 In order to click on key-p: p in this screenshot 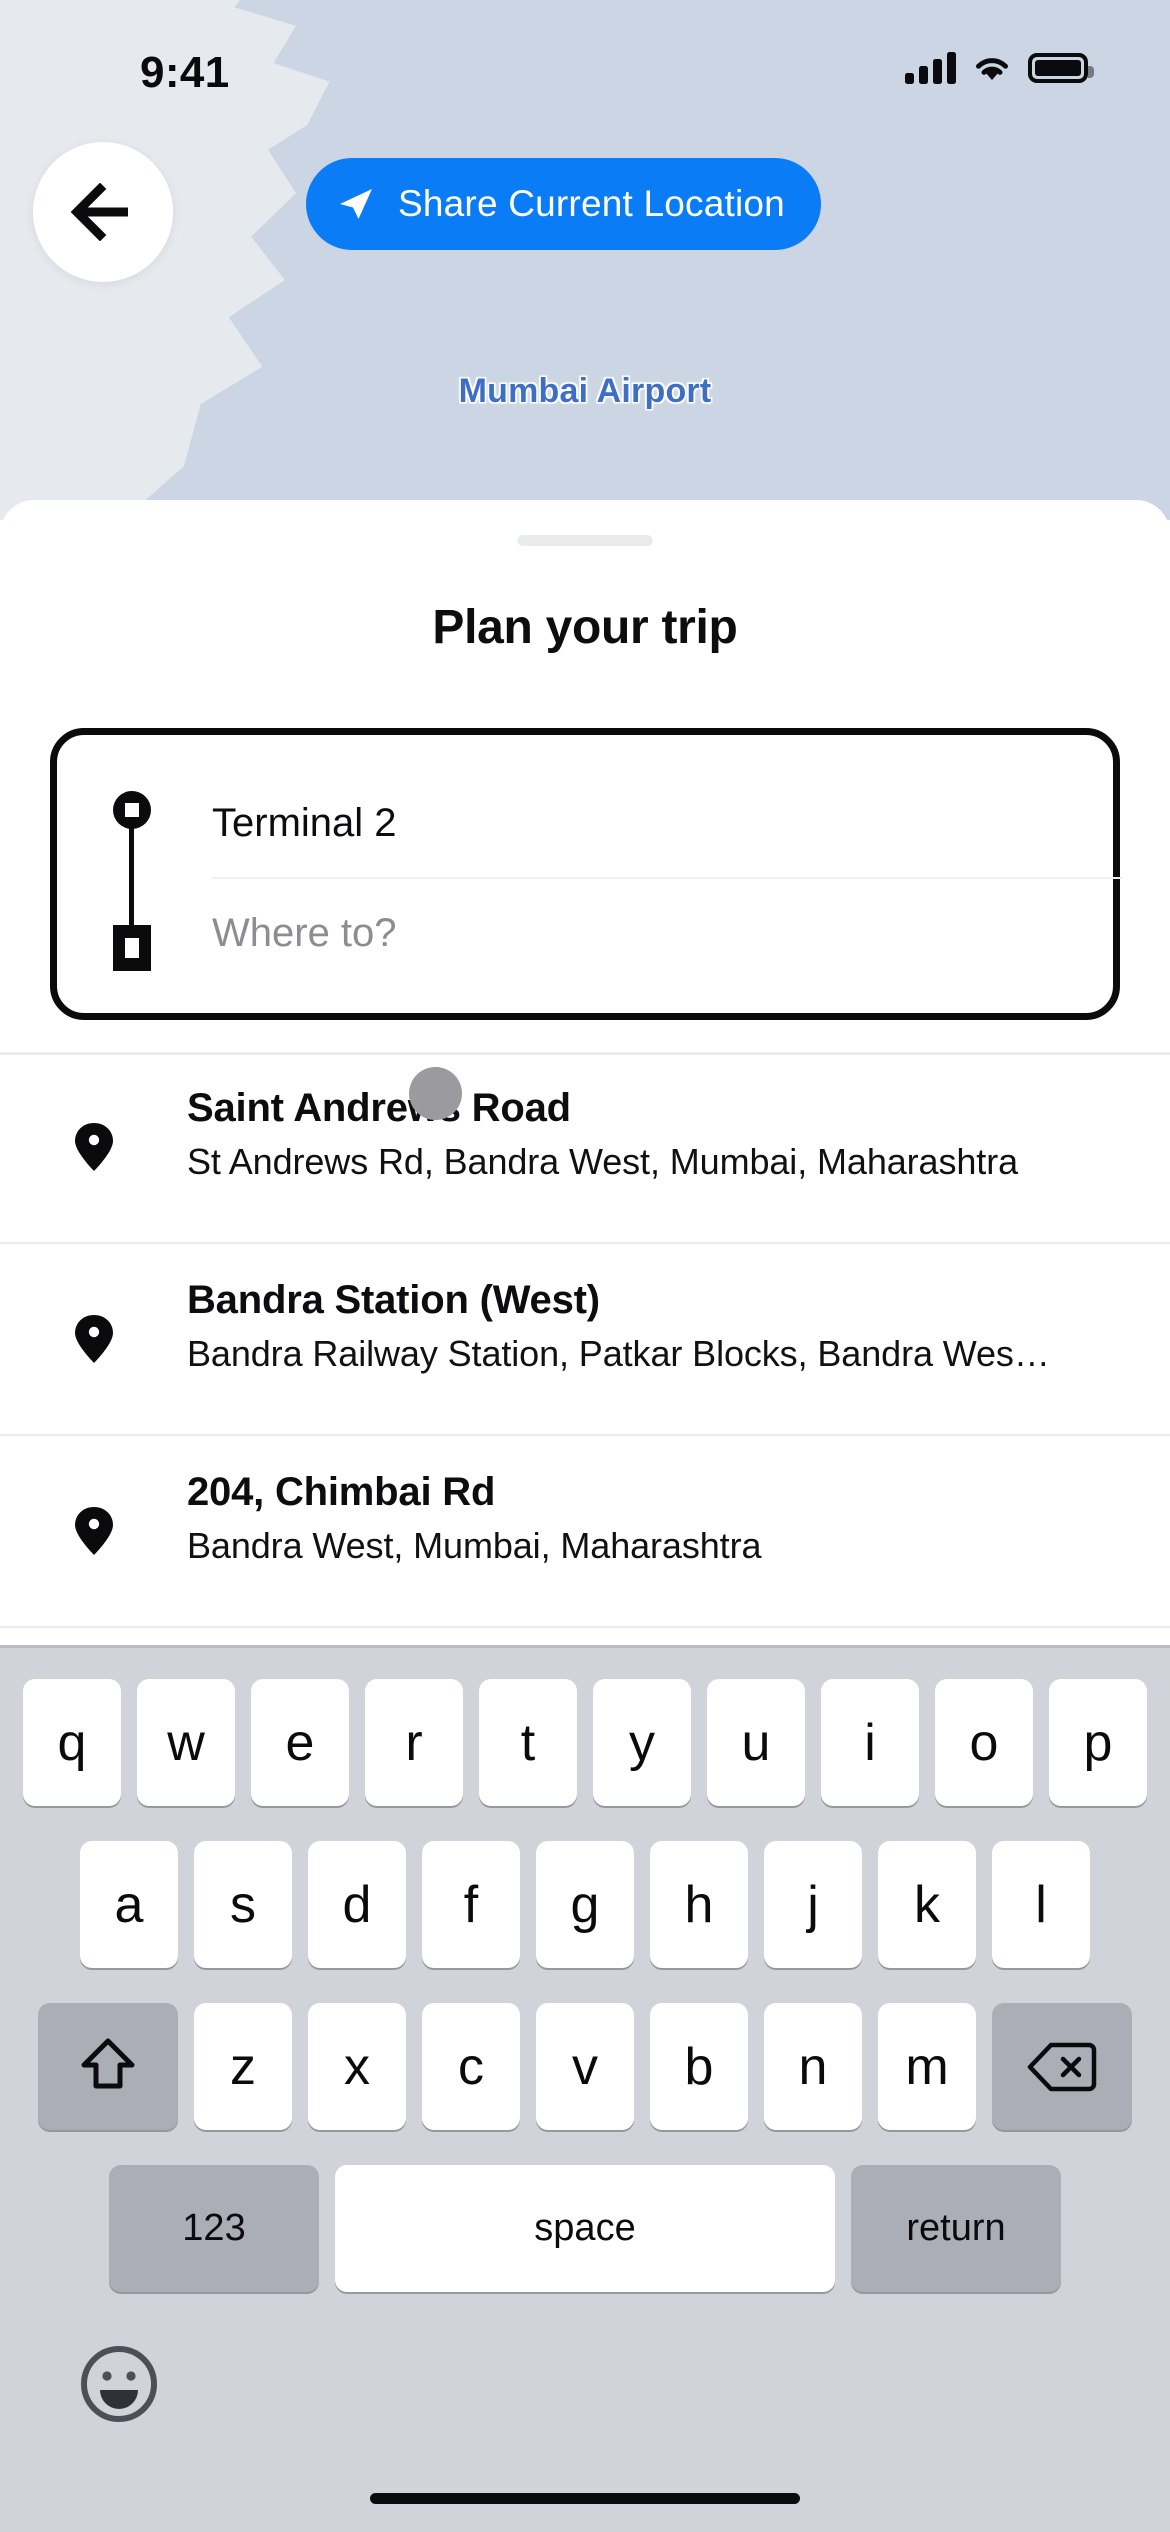, I will do `click(1098, 1742)`.